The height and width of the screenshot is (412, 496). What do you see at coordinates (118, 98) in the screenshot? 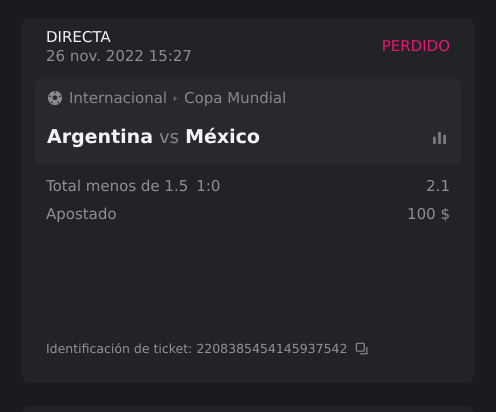
I see `category-link: Internacional` at bounding box center [118, 98].